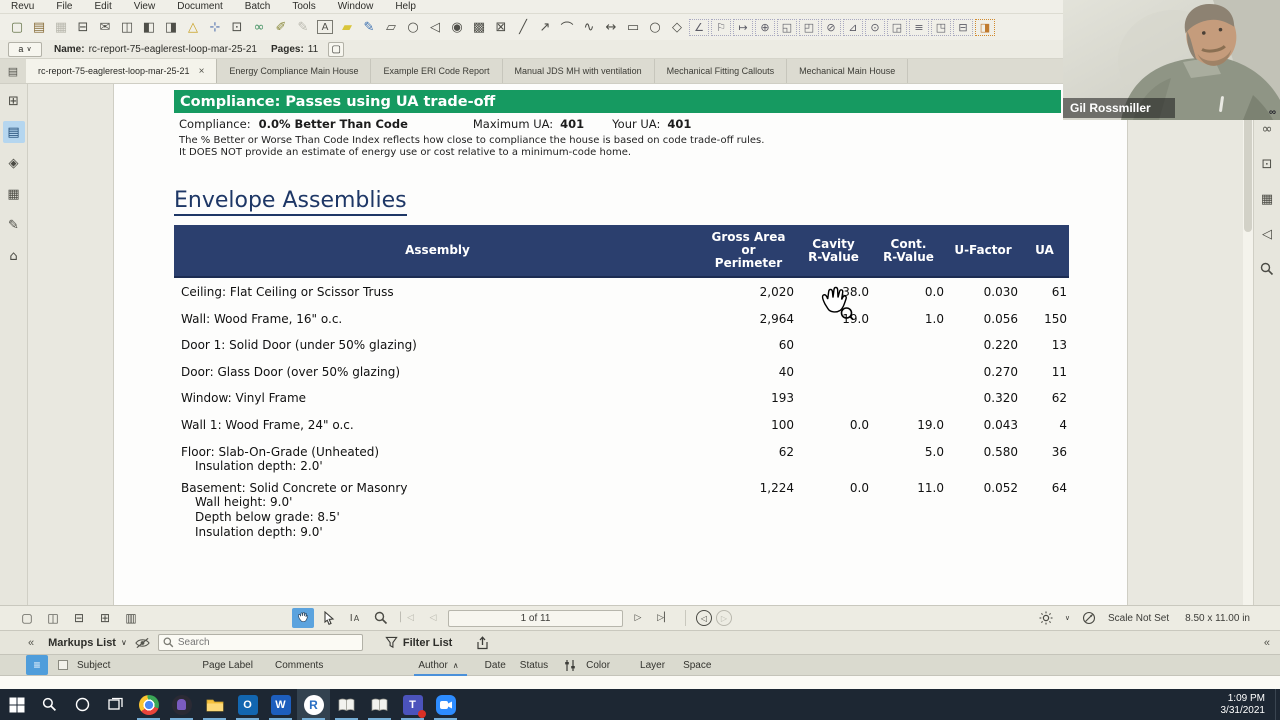 The height and width of the screenshot is (720, 1280). What do you see at coordinates (202, 71) in the screenshot?
I see `tab-close-icon: ×` at bounding box center [202, 71].